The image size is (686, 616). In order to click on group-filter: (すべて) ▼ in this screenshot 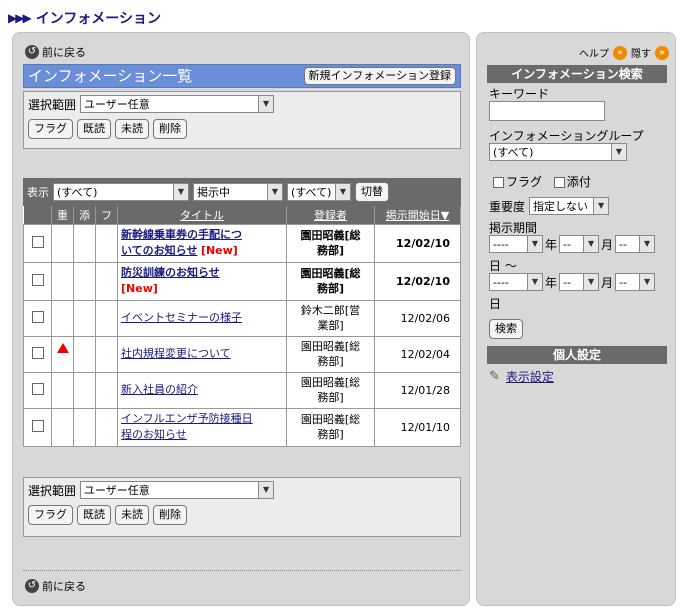, I will do `click(319, 192)`.